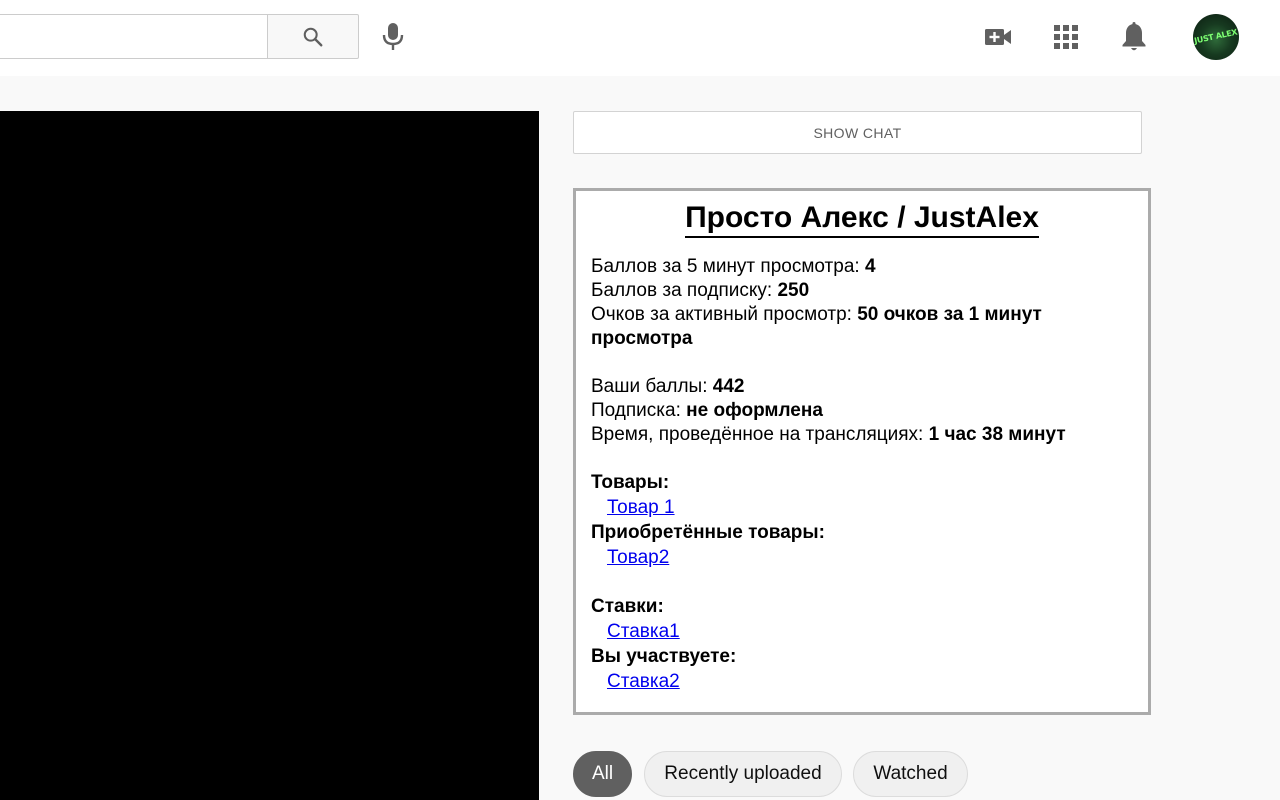 The image size is (1280, 800). I want to click on points-sub-value: 250, so click(793, 290).